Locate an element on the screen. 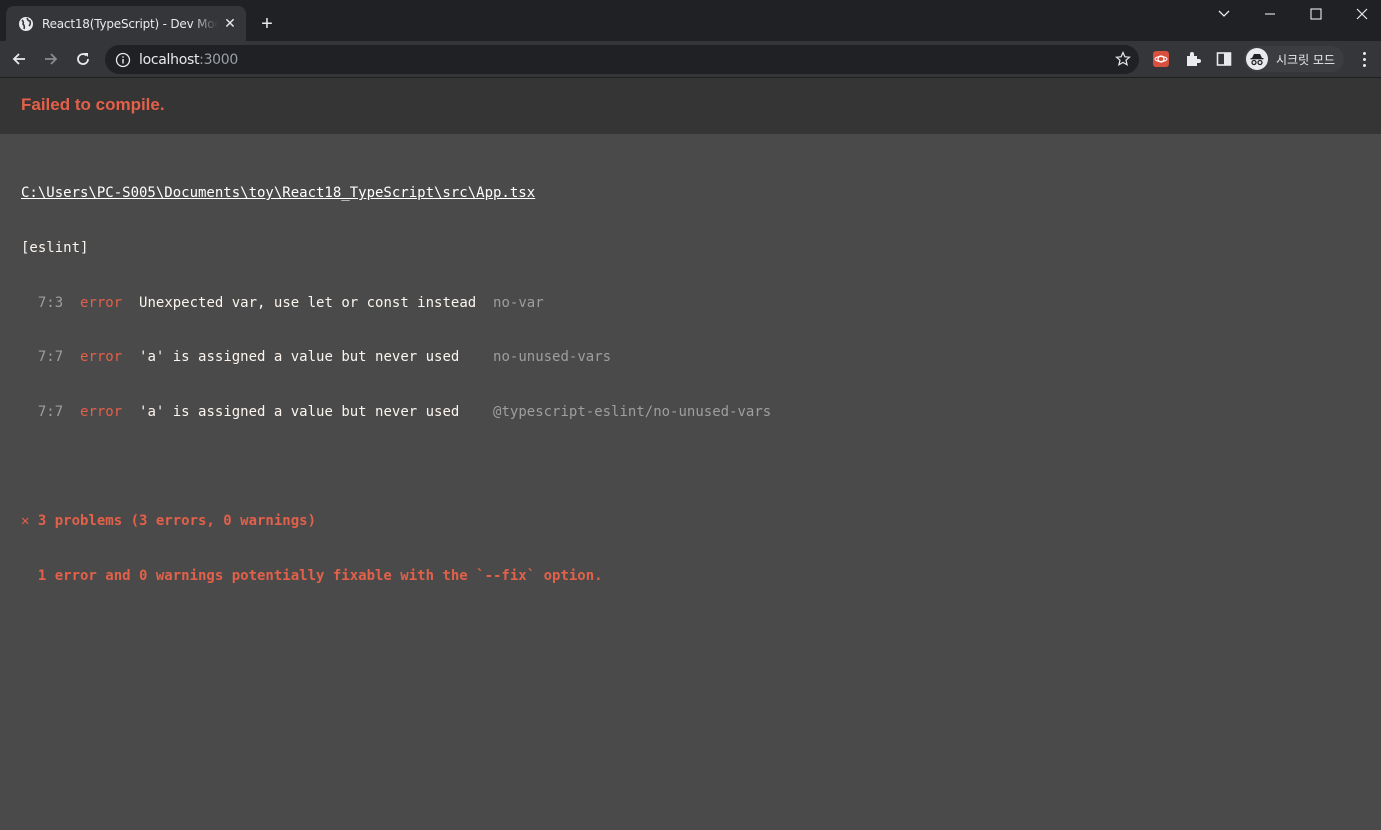 The width and height of the screenshot is (1381, 830). maximize-icon is located at coordinates (1316, 14).